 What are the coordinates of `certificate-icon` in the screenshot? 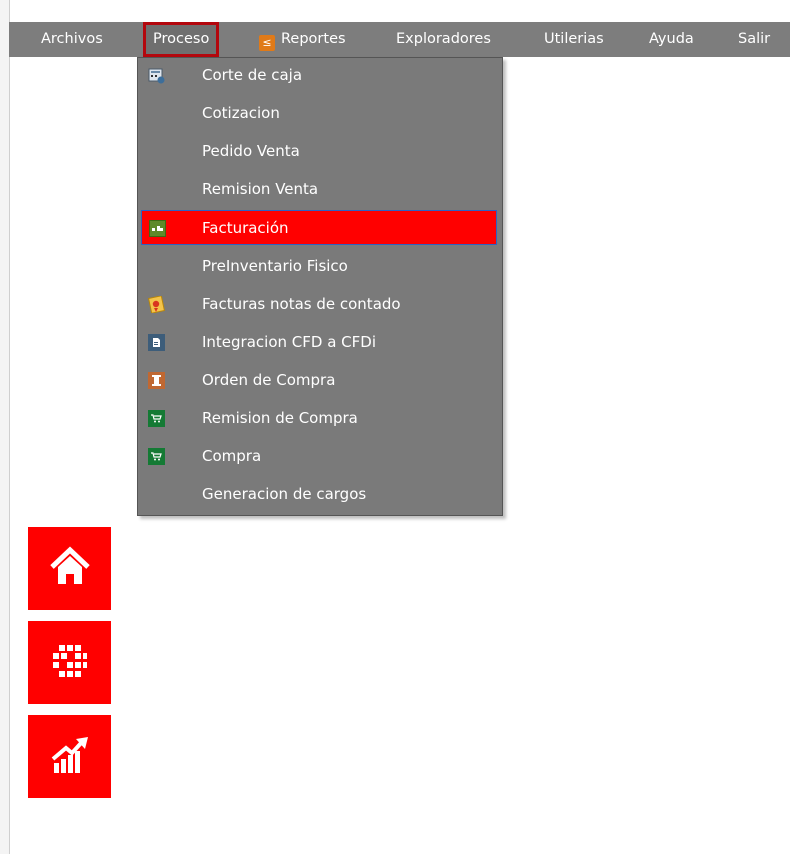 It's located at (156, 304).